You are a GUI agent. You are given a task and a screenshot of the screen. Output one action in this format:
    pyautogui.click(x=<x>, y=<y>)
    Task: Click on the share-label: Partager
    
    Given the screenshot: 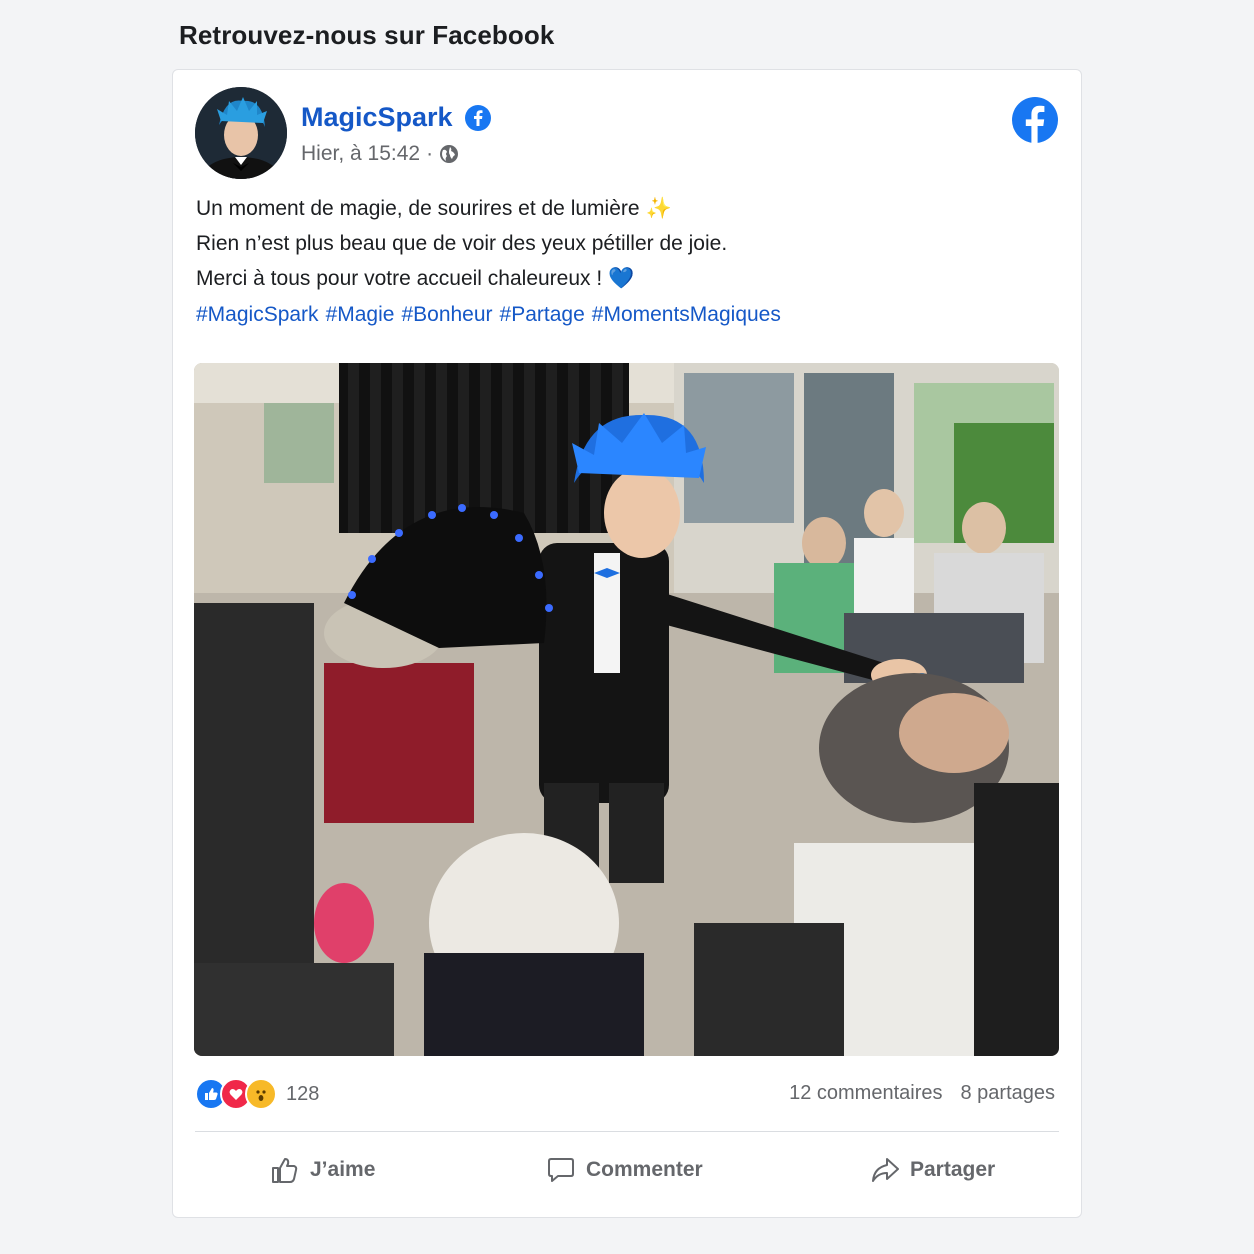 What is the action you would take?
    pyautogui.click(x=953, y=1169)
    